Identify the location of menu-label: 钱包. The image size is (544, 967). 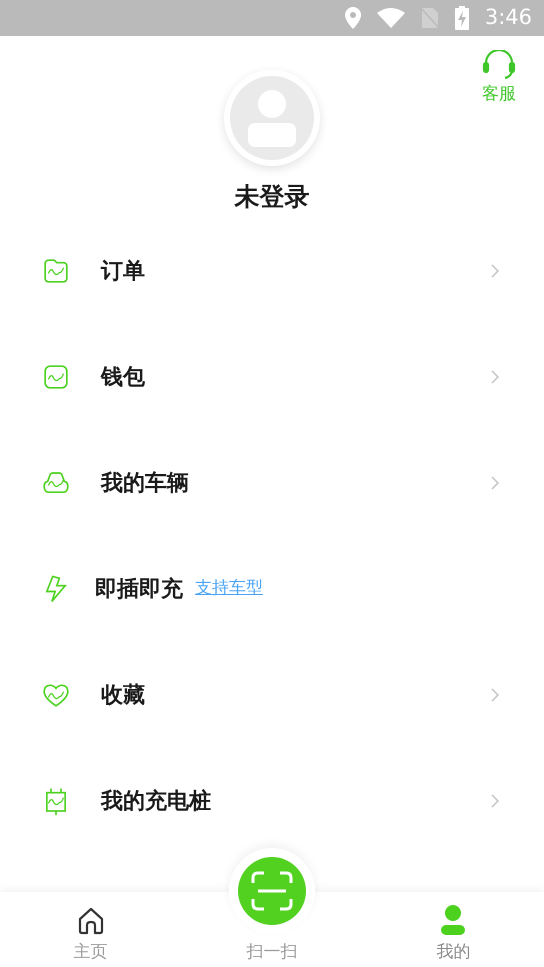
(123, 378).